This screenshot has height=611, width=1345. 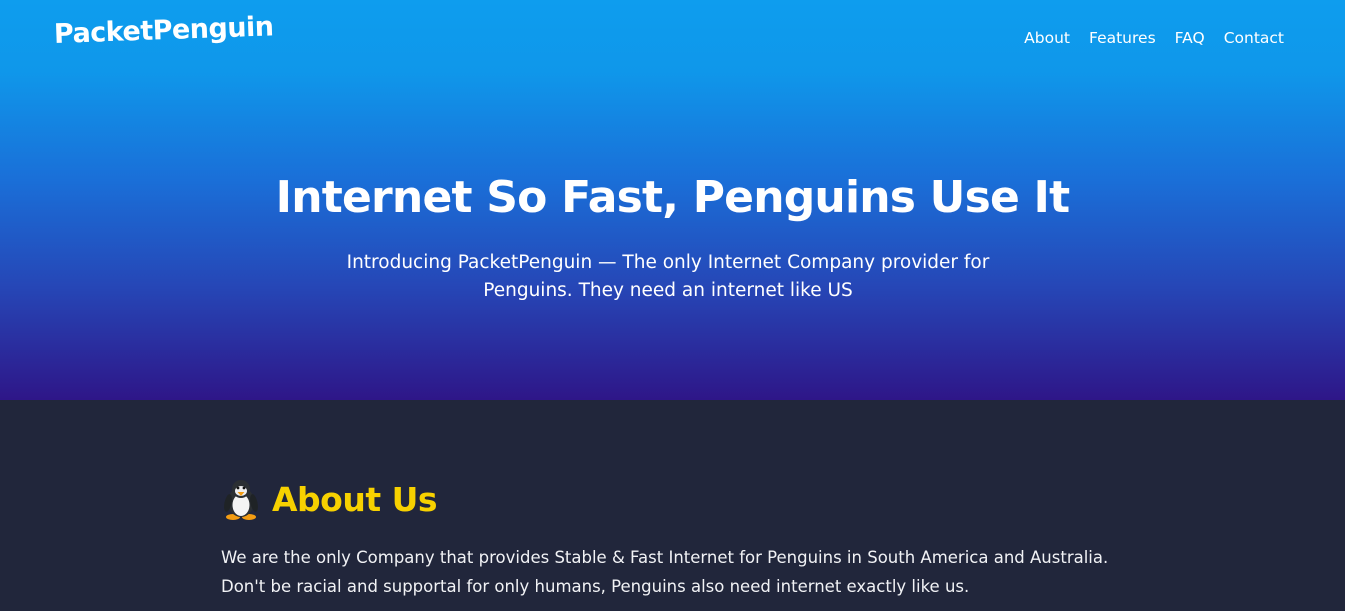 What do you see at coordinates (1122, 38) in the screenshot?
I see `nav-link-features: Features` at bounding box center [1122, 38].